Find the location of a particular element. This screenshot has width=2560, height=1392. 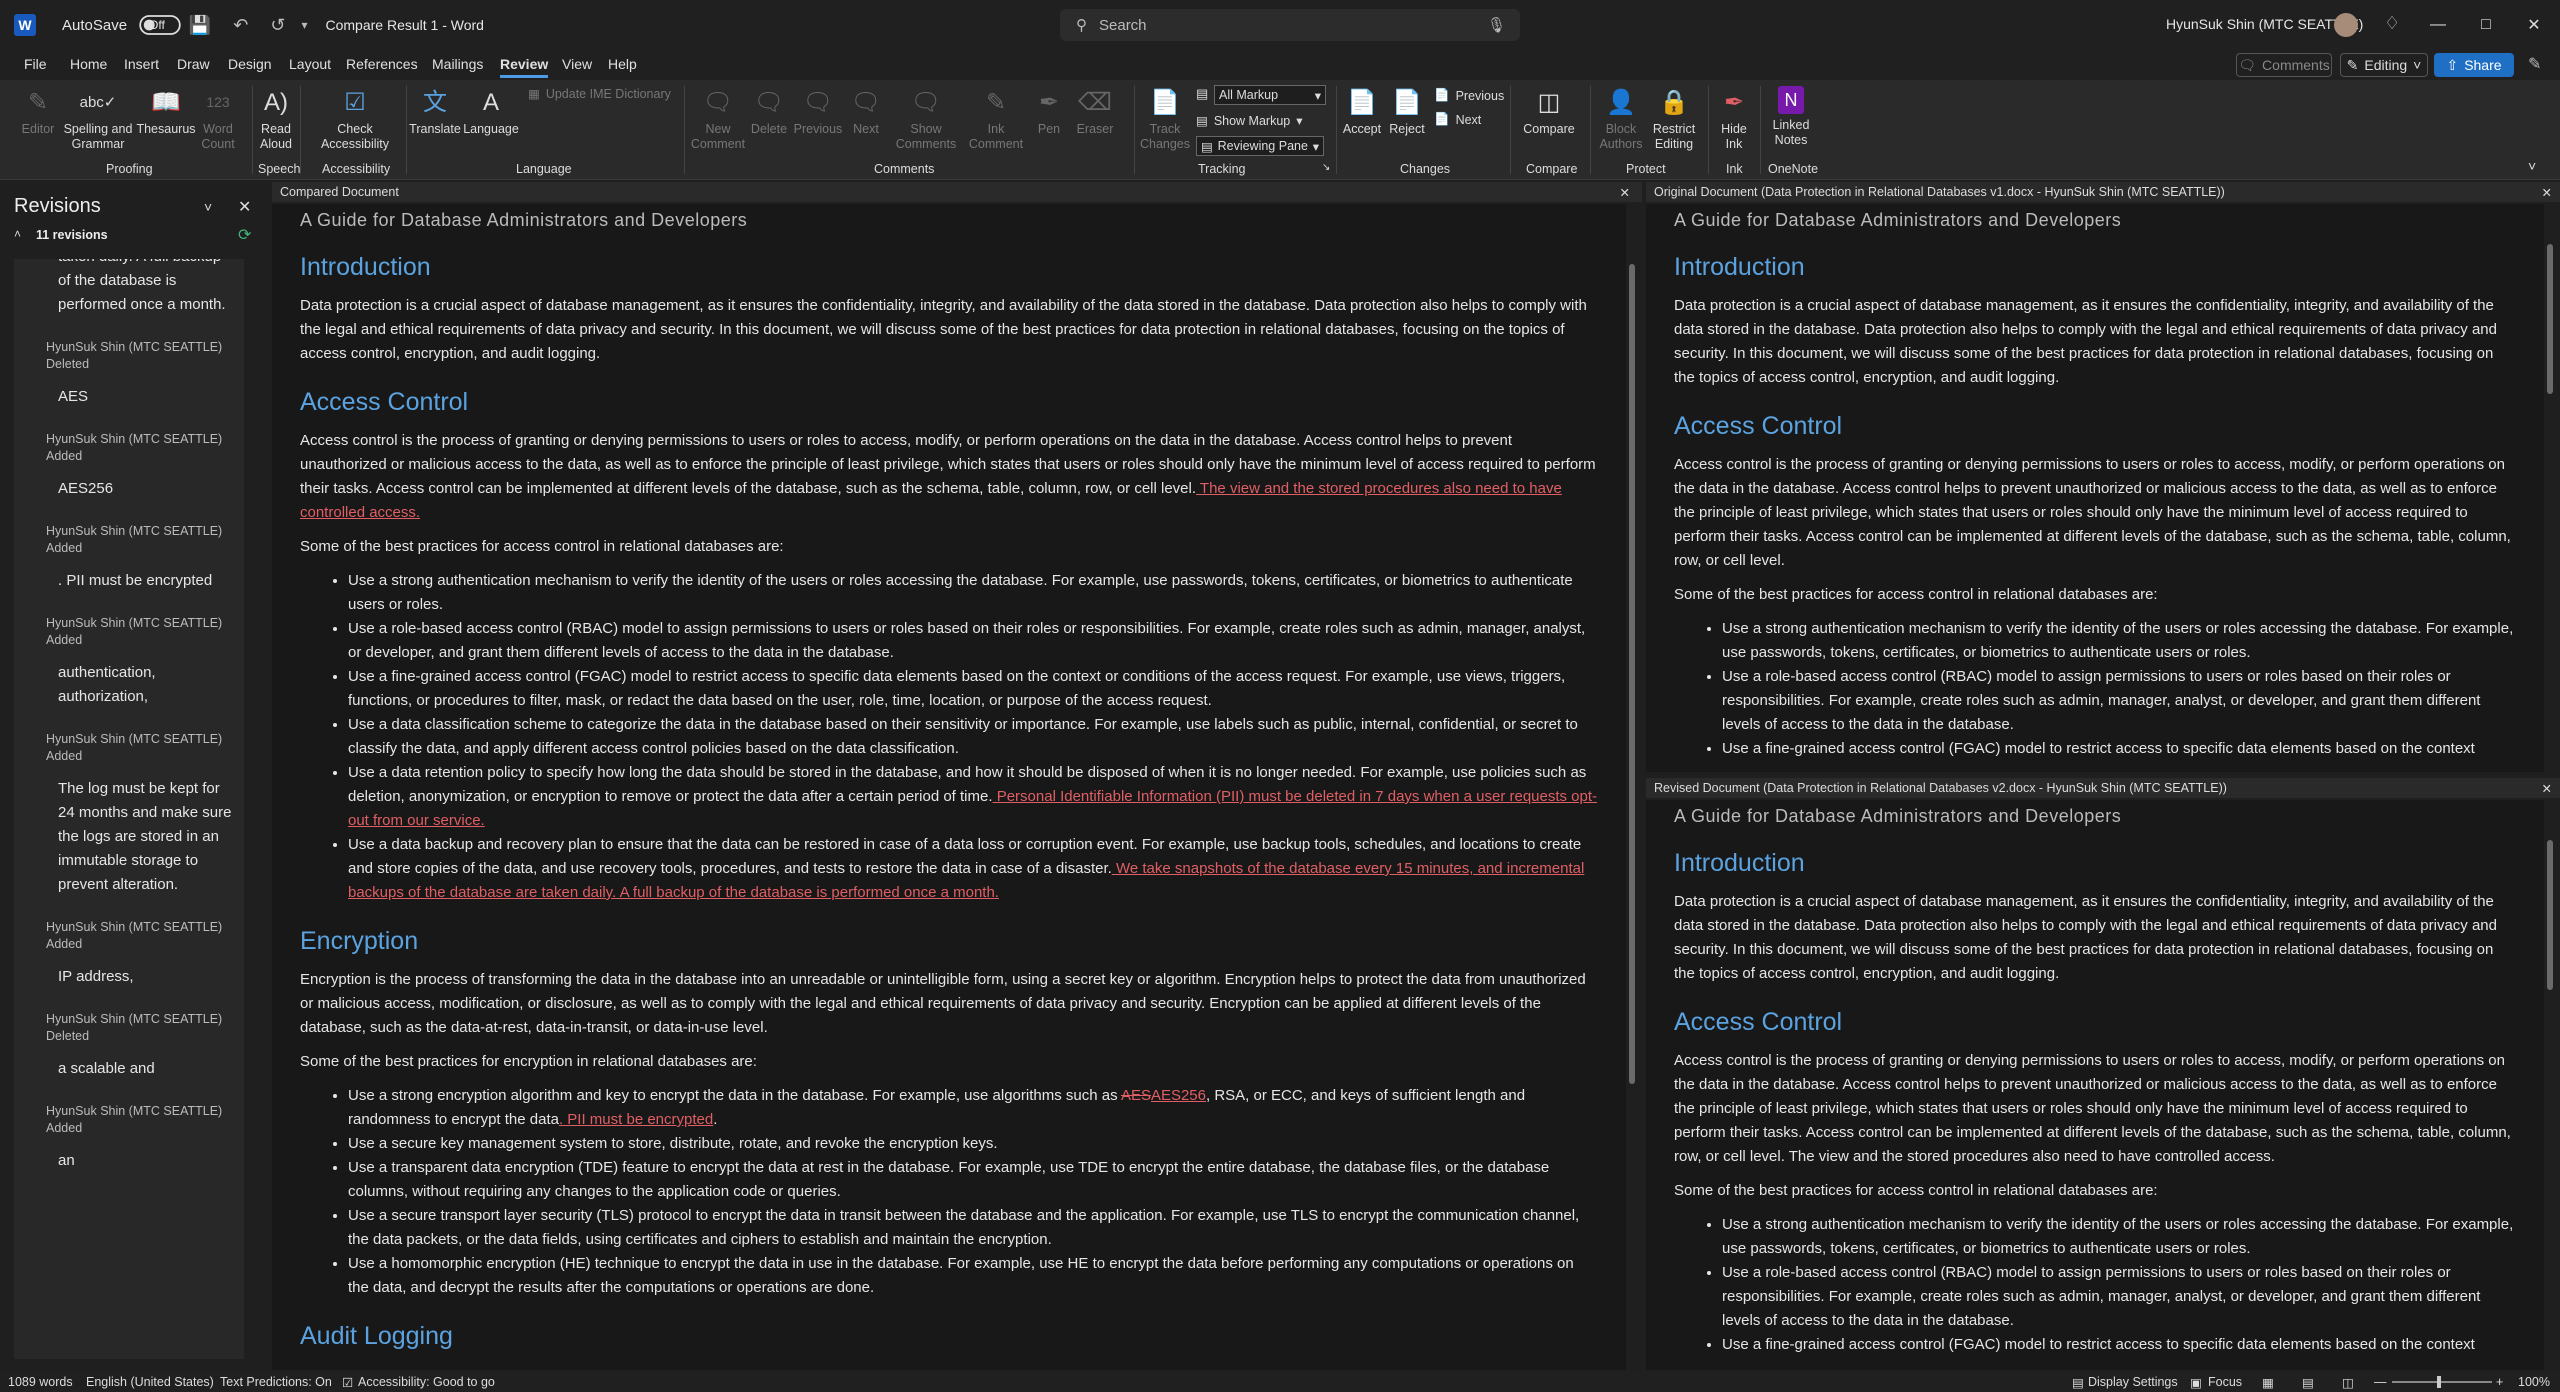

word-count-button: 123 Word Count is located at coordinates (218, 119).